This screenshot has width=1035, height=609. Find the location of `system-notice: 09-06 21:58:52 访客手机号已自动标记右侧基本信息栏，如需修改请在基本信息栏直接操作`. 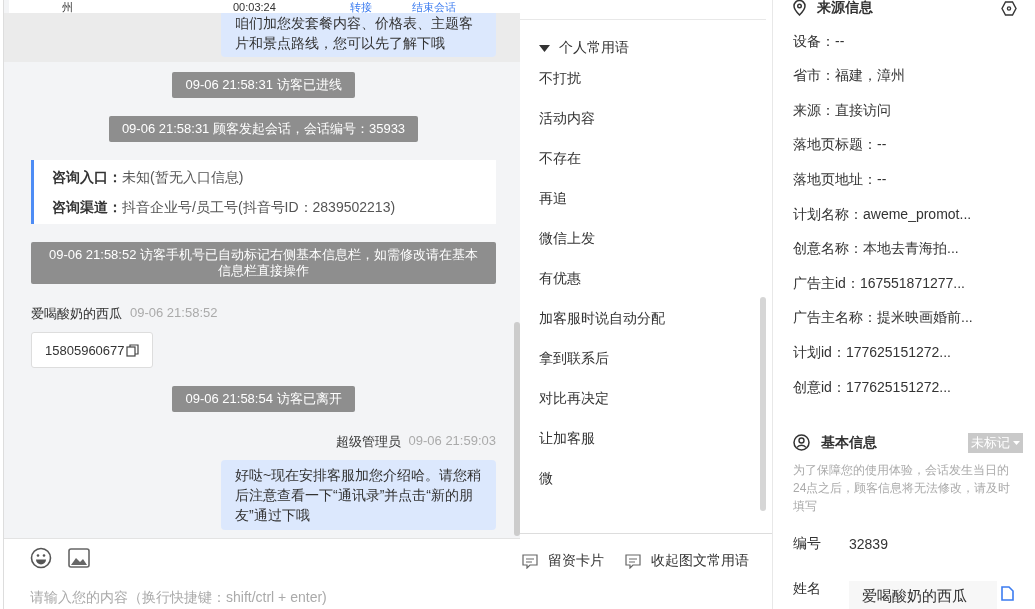

system-notice: 09-06 21:58:52 访客手机号已自动标记右侧基本信息栏，如需修改请在基本信息栏直接操作 is located at coordinates (263, 263).